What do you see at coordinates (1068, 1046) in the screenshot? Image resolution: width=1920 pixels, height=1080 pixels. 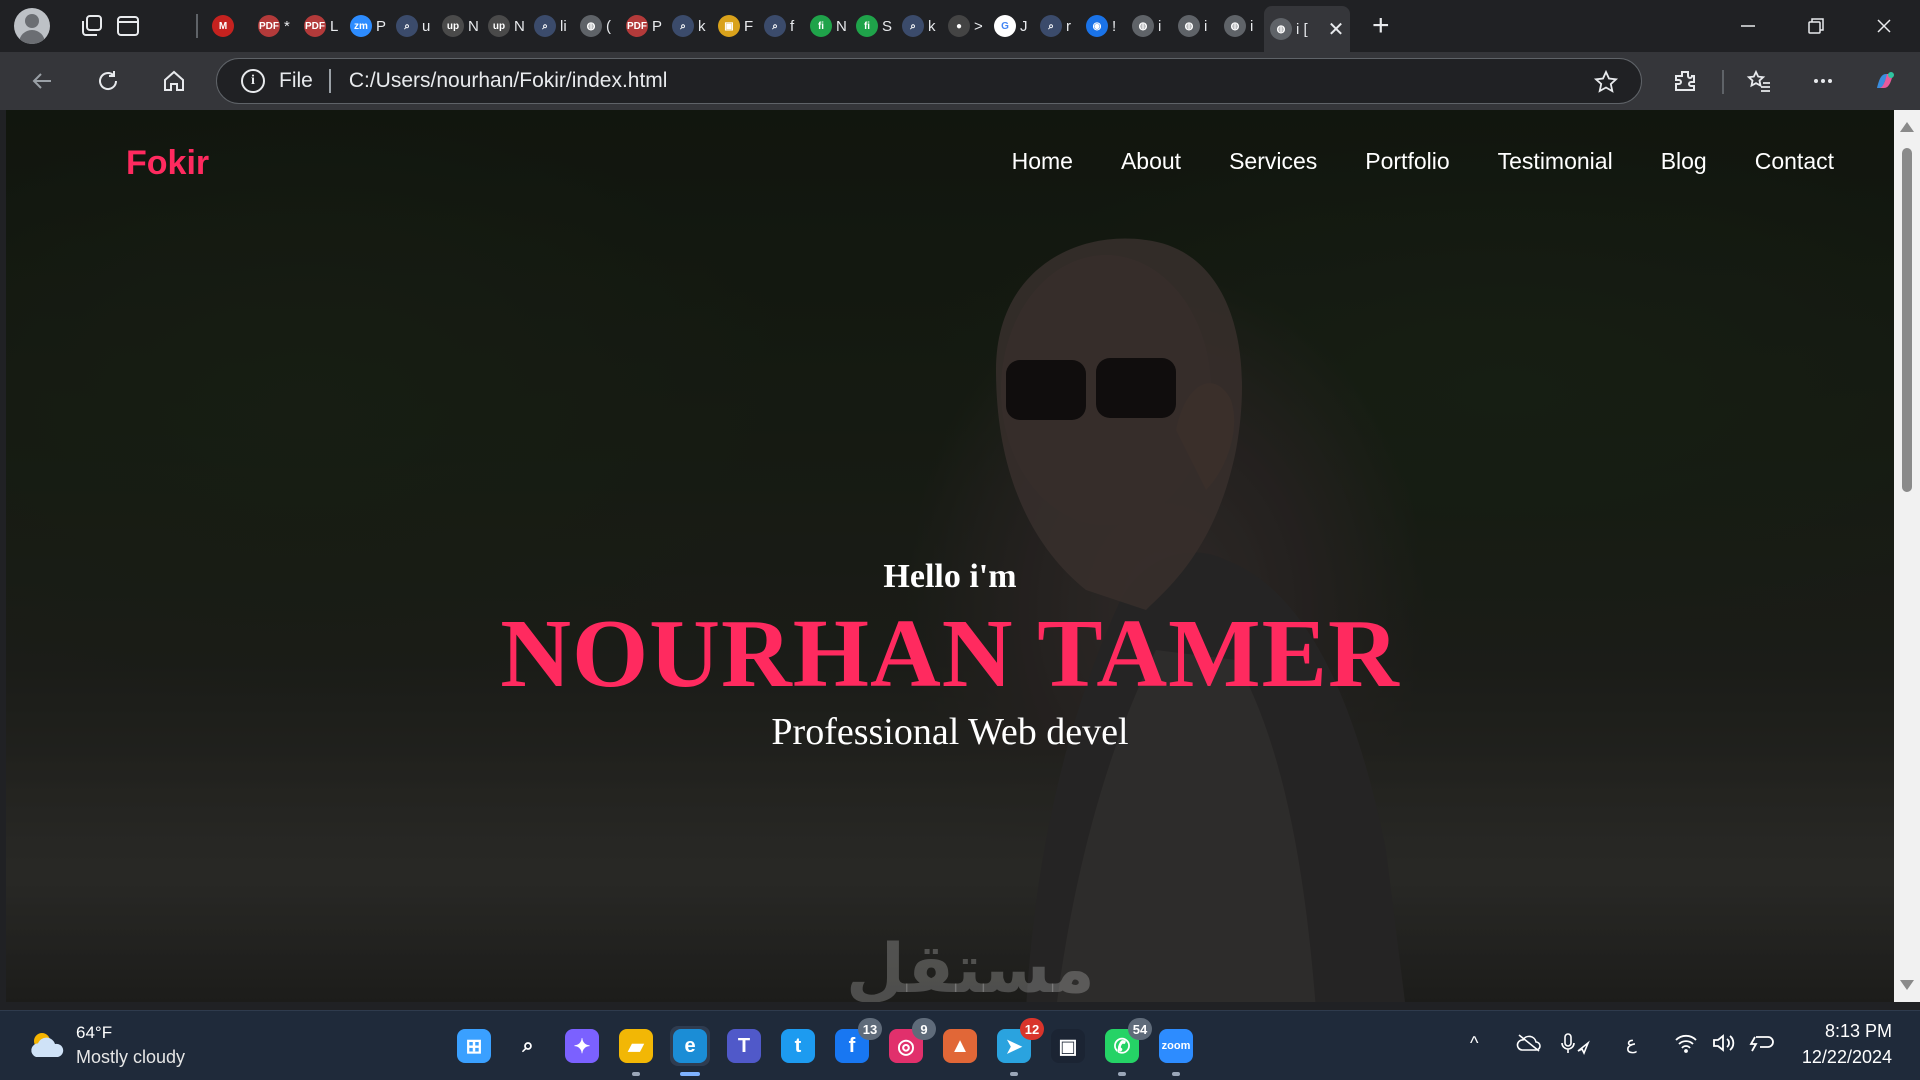 I see `recorder-icon: ▣` at bounding box center [1068, 1046].